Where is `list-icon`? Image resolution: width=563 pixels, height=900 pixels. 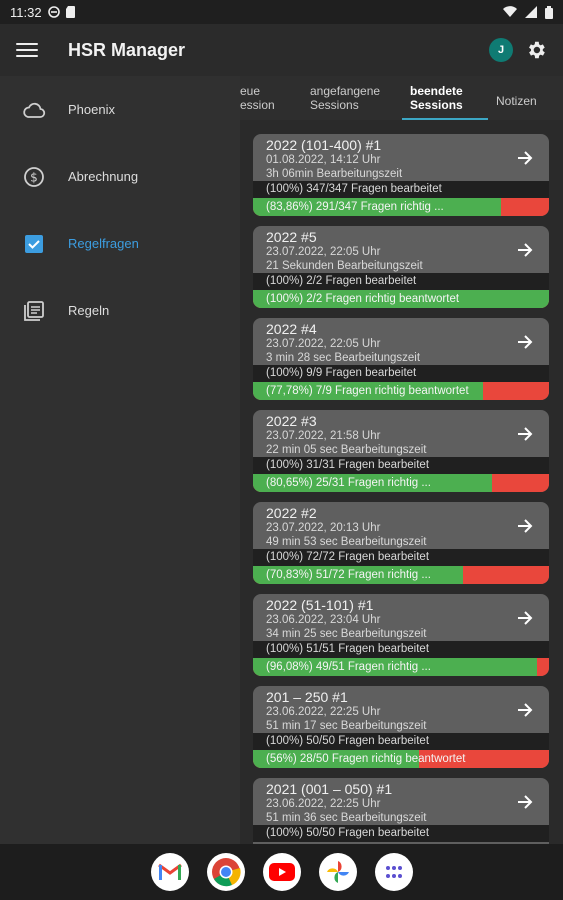 list-icon is located at coordinates (34, 311).